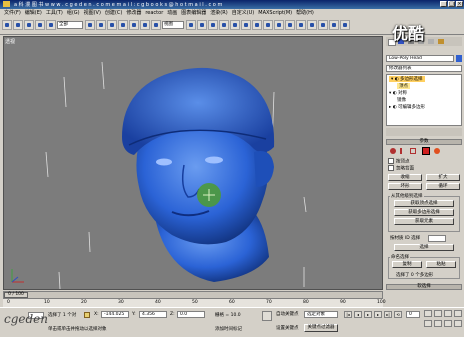 The height and width of the screenshot is (337, 464). Describe the element at coordinates (438, 323) in the screenshot. I see `pan-icon` at that location.